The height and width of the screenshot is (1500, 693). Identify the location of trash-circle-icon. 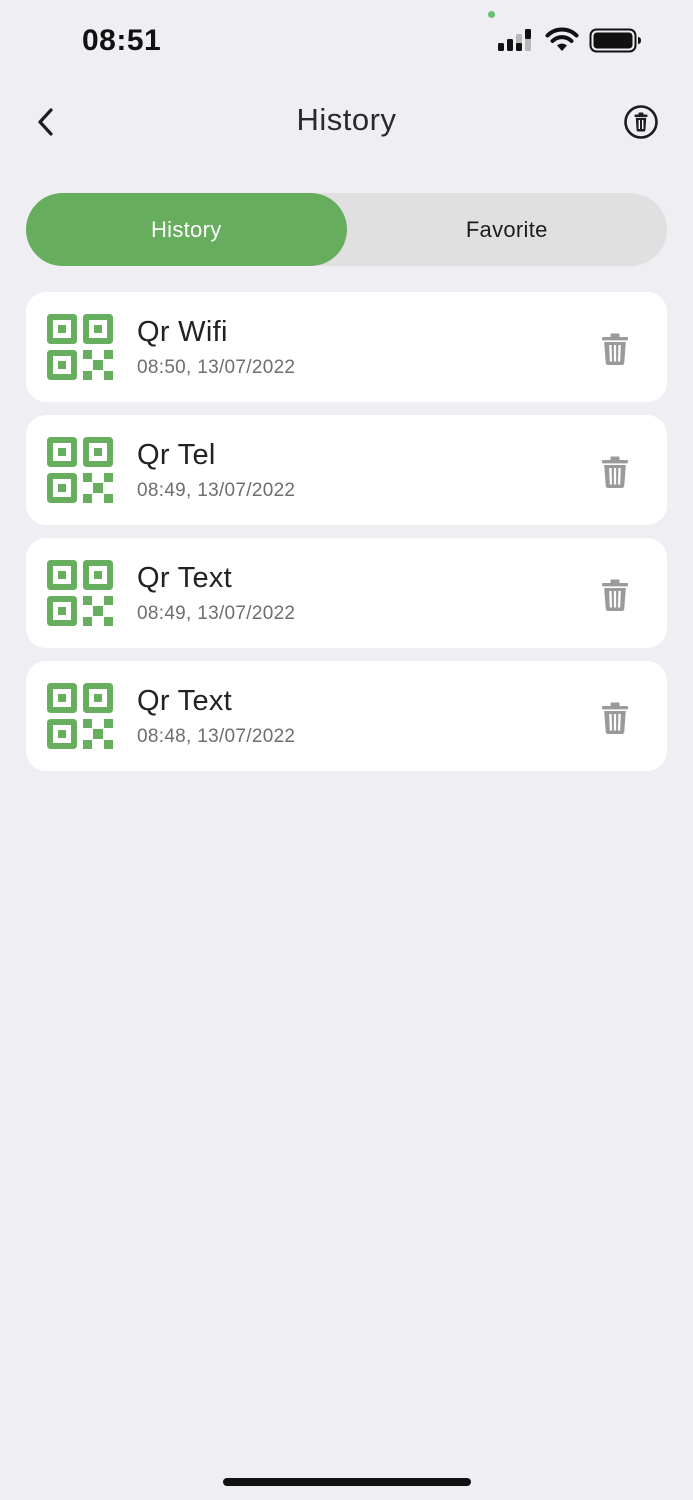
(641, 122).